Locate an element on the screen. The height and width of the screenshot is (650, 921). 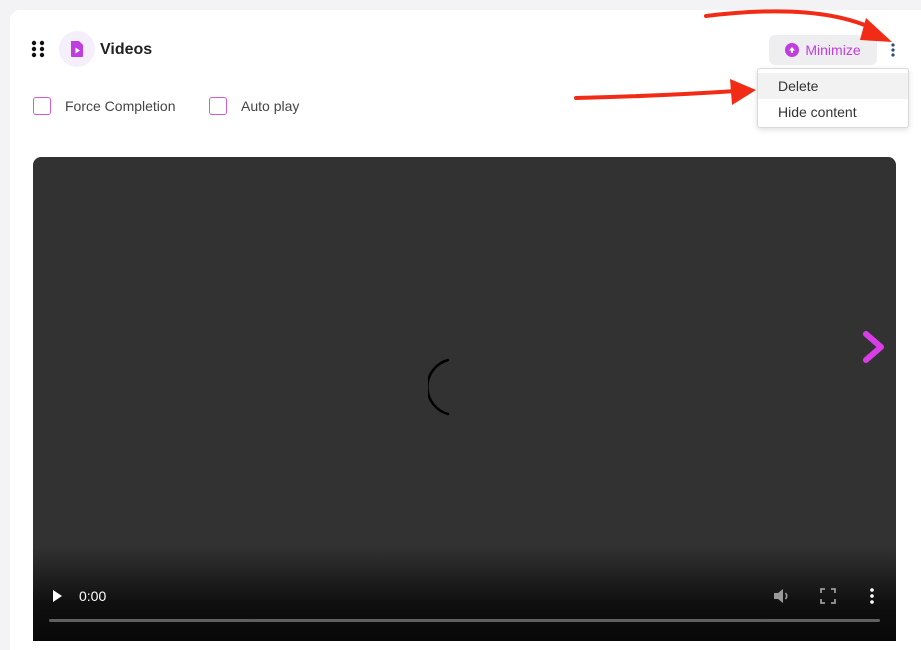
menu-item-delete: Delete is located at coordinates (833, 86).